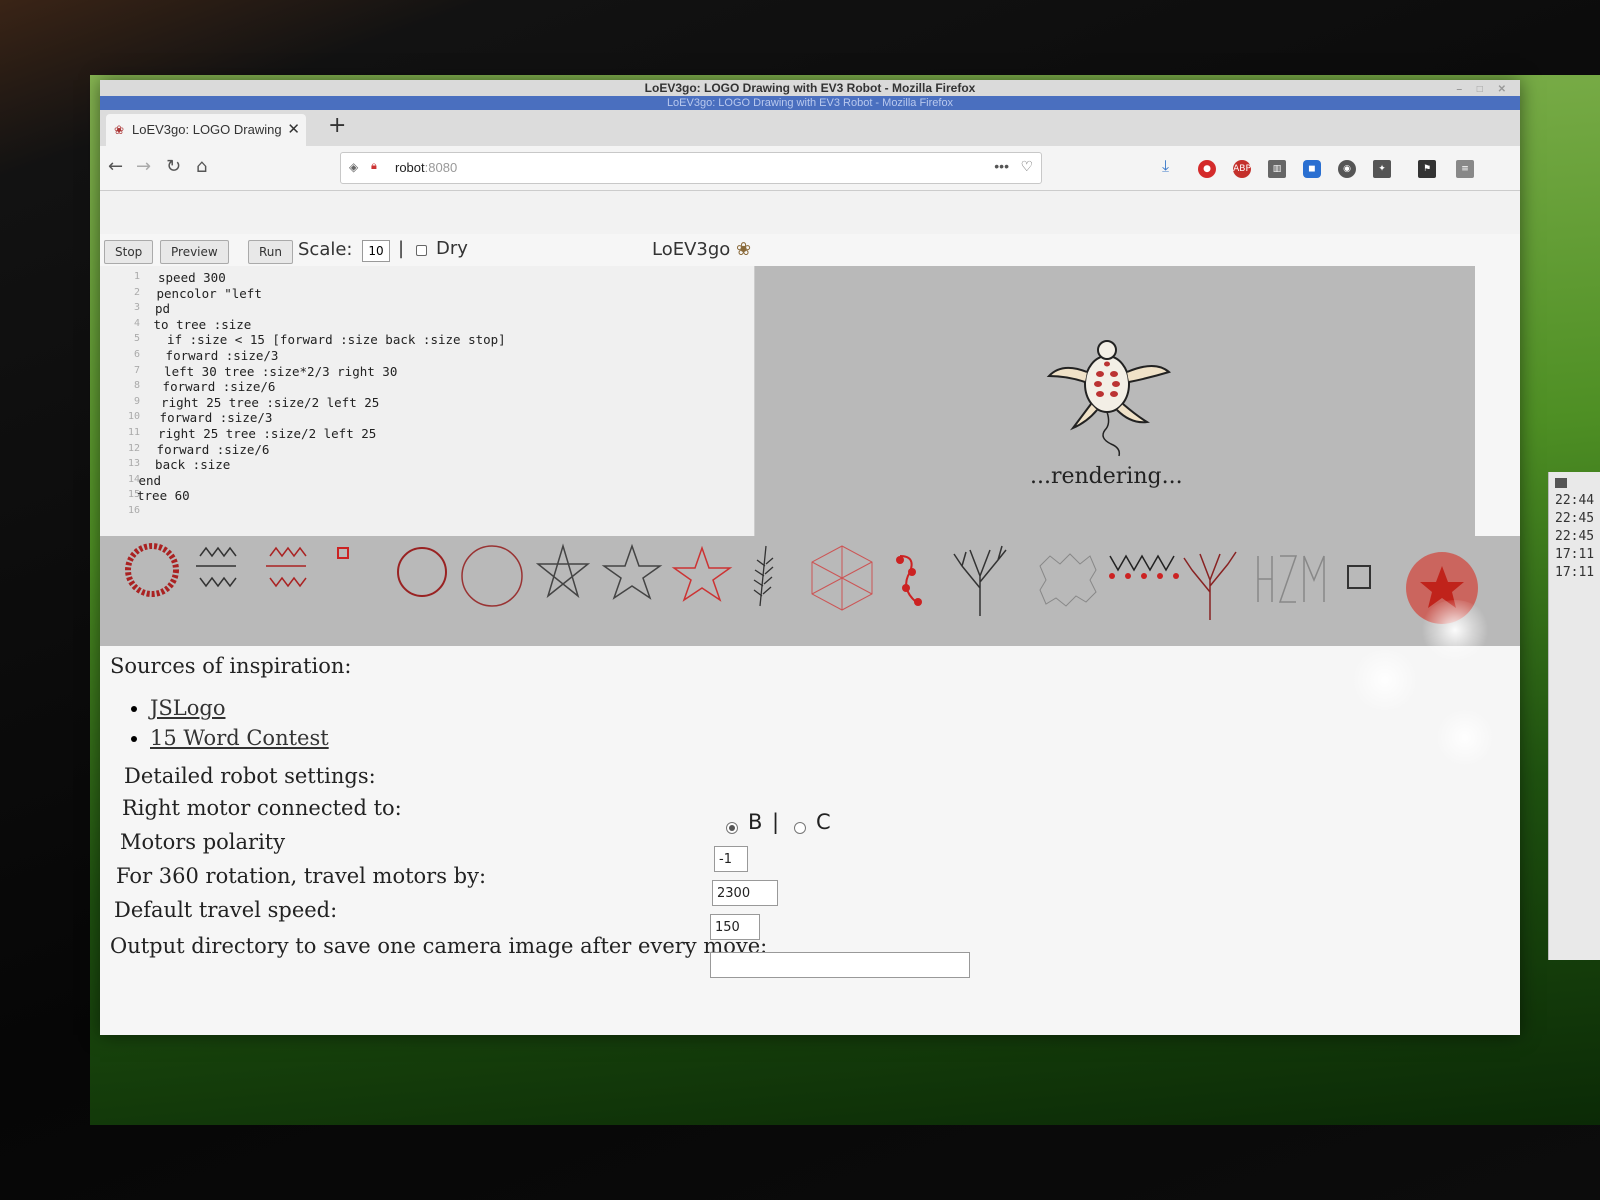  I want to click on back-icon: ←, so click(115, 166).